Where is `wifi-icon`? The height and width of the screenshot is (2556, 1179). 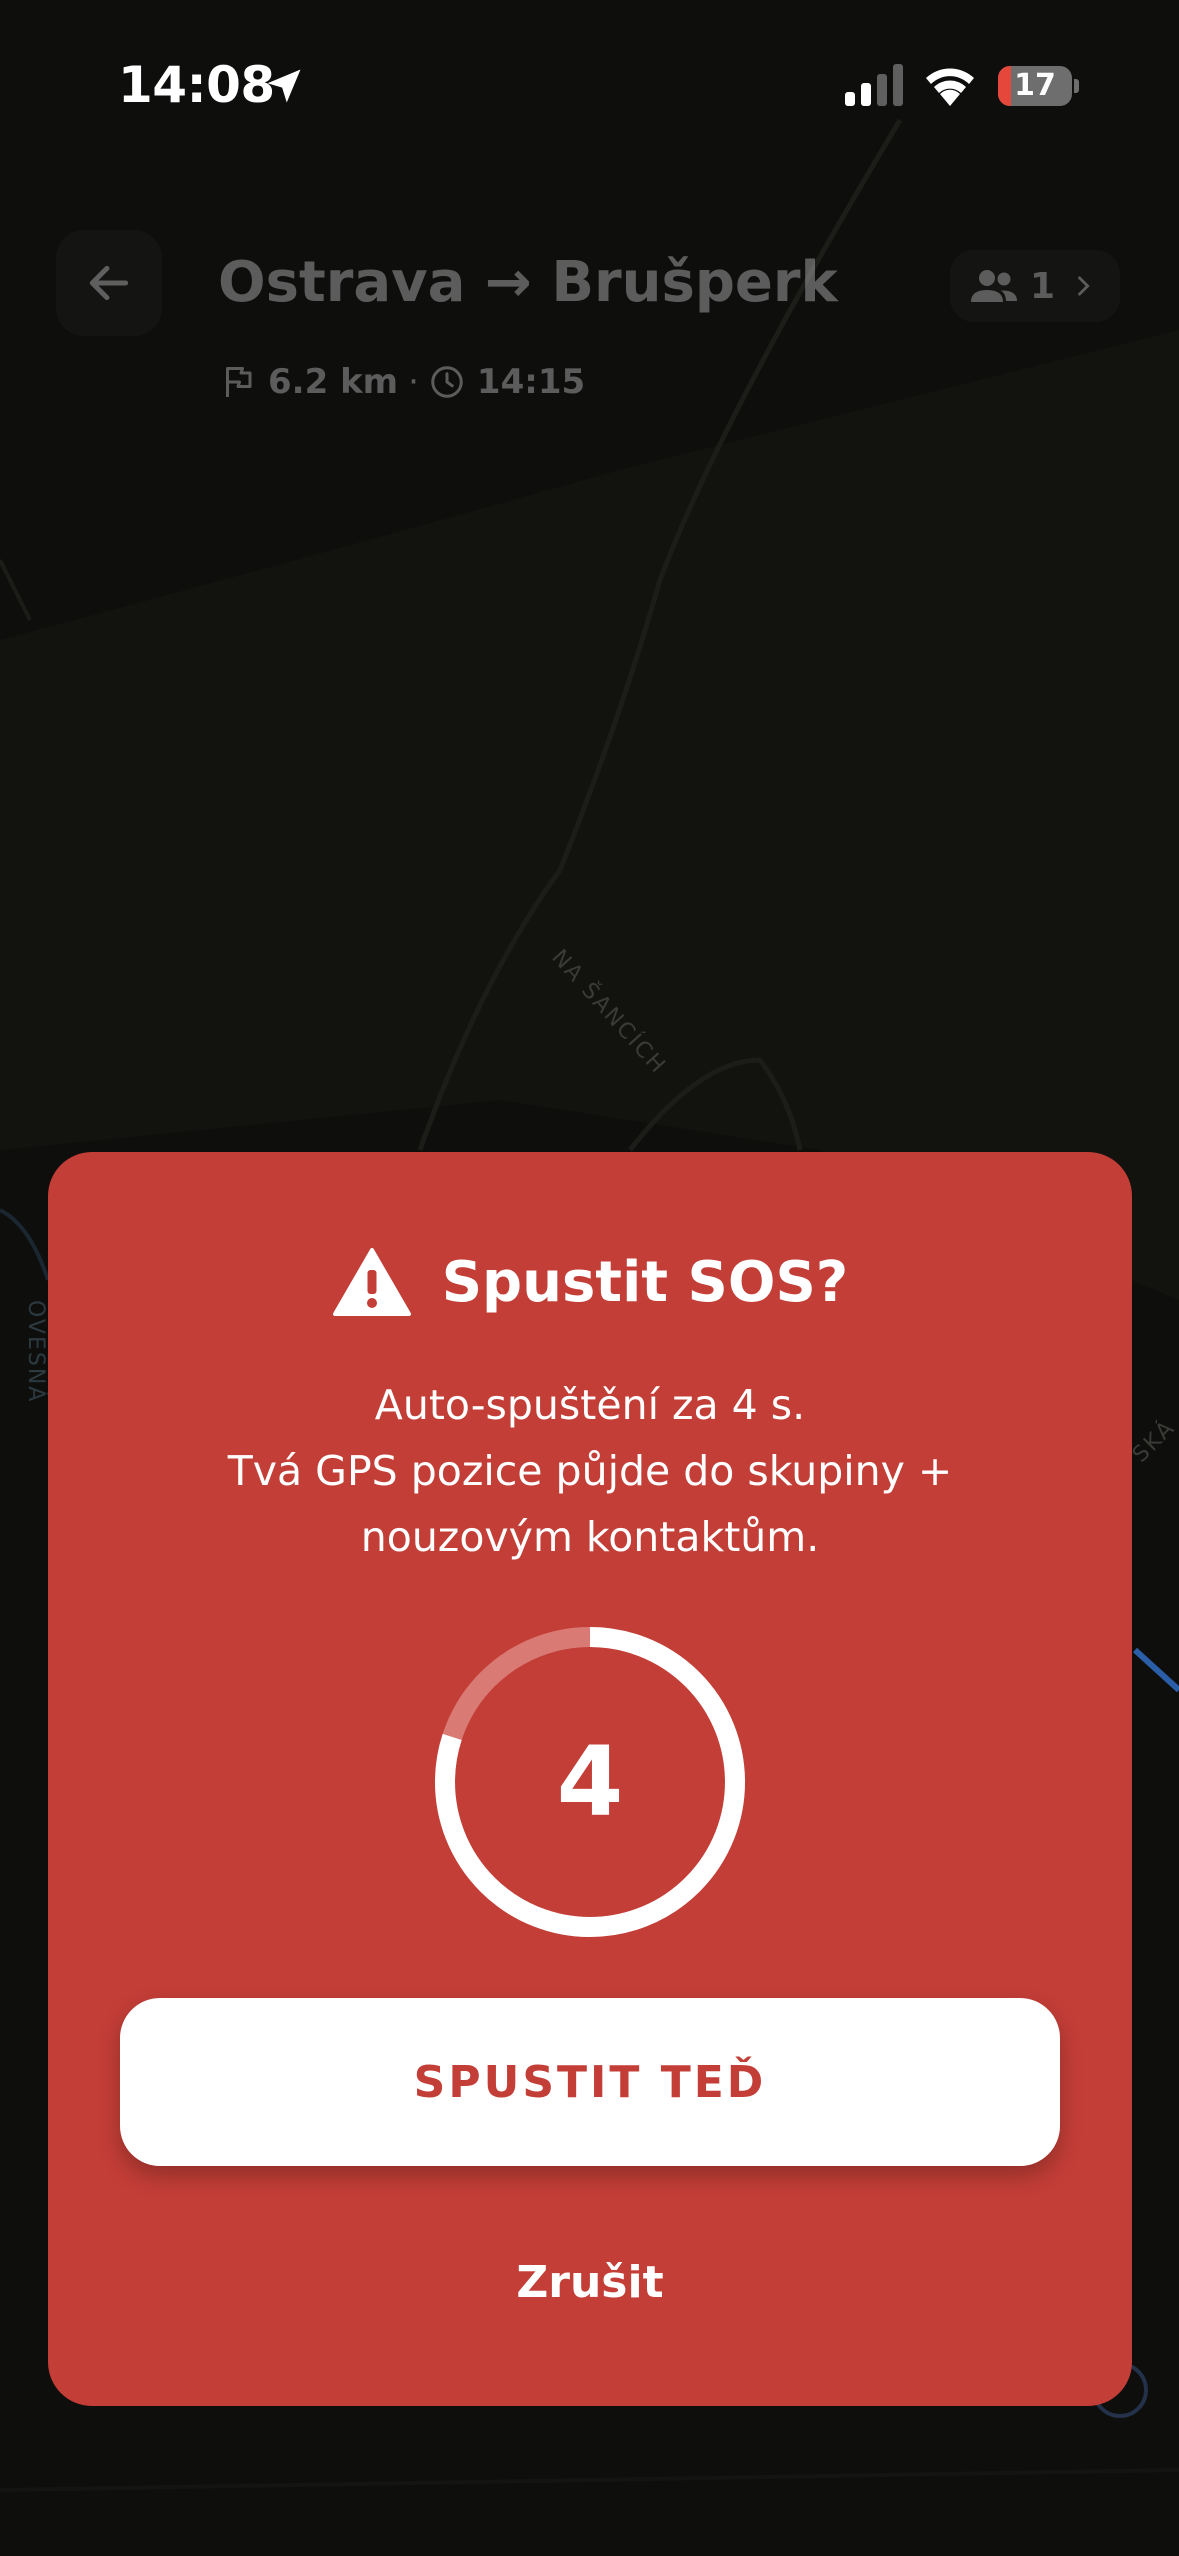
wifi-icon is located at coordinates (950, 87).